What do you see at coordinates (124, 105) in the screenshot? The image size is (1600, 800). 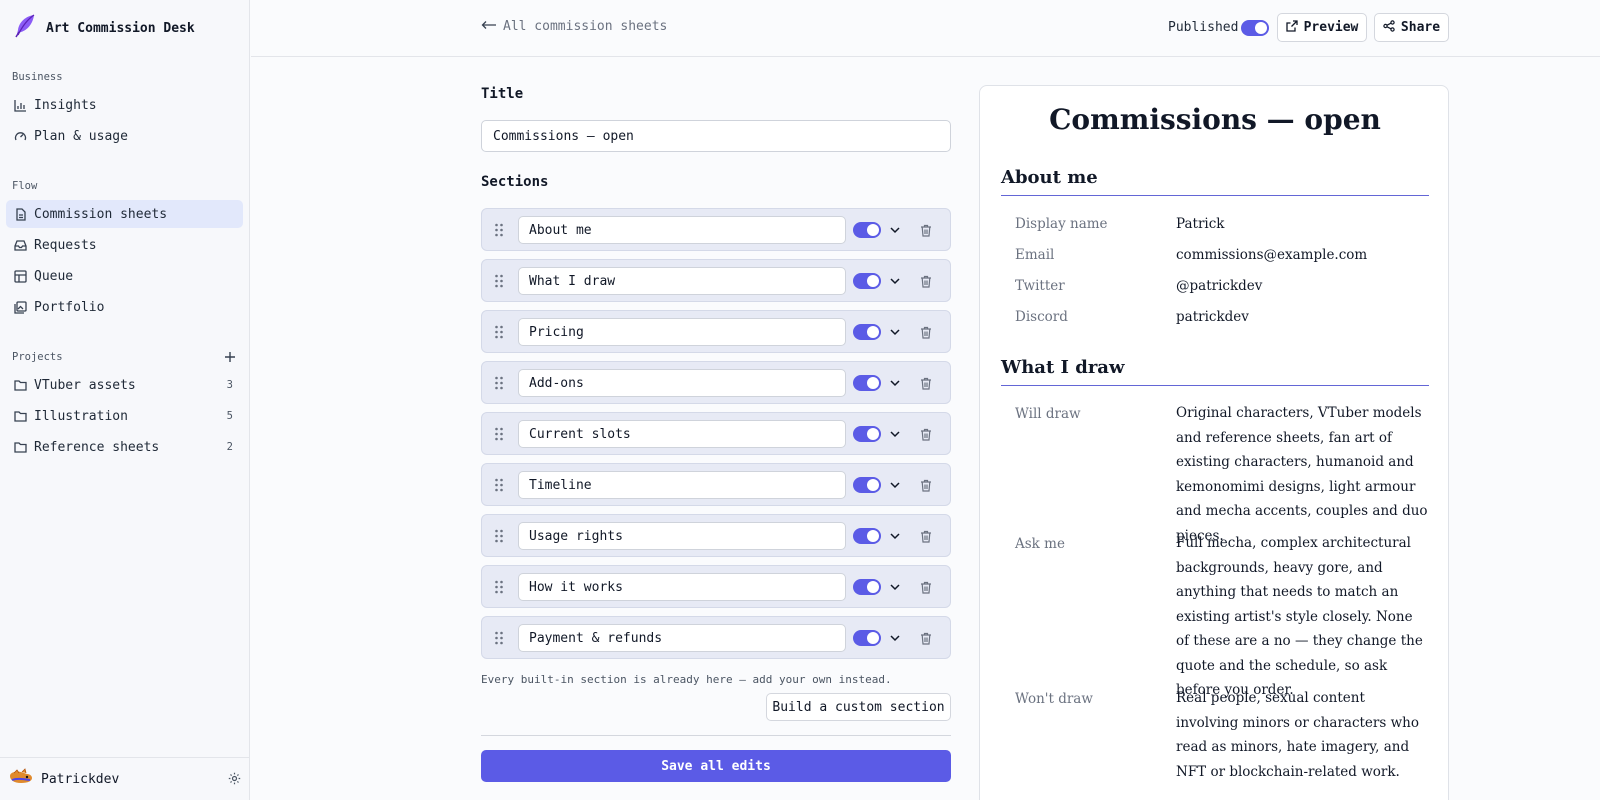 I see `sidebar-item-insights: Insights` at bounding box center [124, 105].